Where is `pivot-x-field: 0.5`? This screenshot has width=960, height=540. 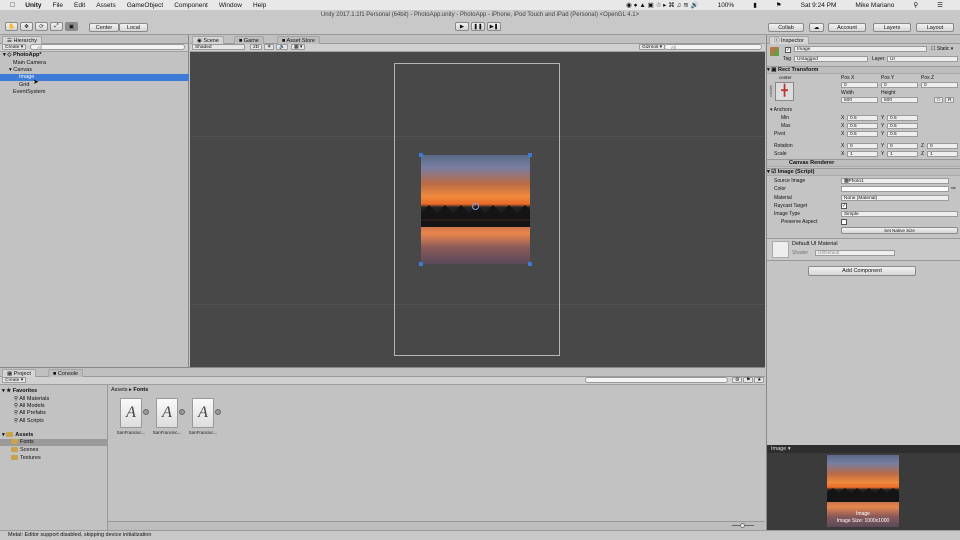 pivot-x-field: 0.5 is located at coordinates (862, 134).